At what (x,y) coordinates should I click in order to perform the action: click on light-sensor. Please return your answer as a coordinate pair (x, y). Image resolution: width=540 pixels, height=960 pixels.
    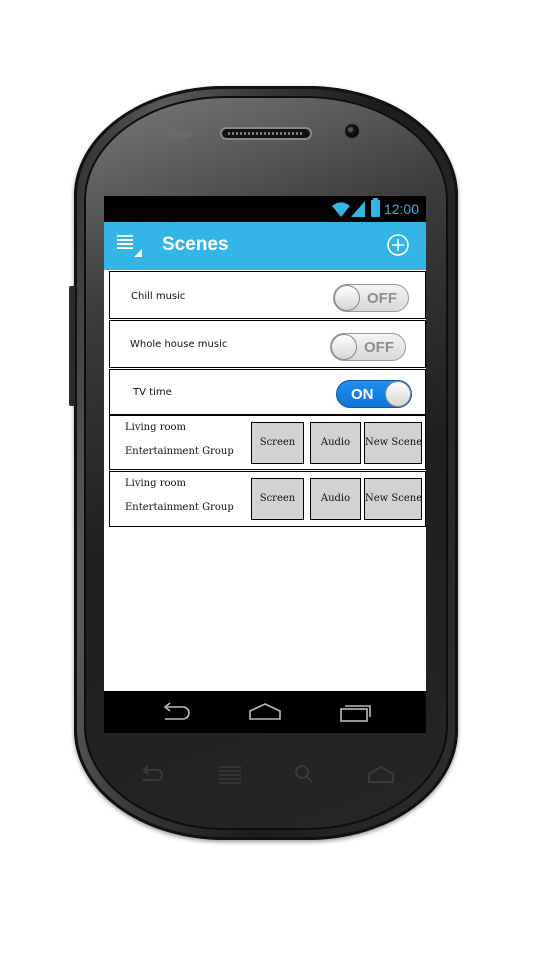
    Looking at the image, I should click on (185, 134).